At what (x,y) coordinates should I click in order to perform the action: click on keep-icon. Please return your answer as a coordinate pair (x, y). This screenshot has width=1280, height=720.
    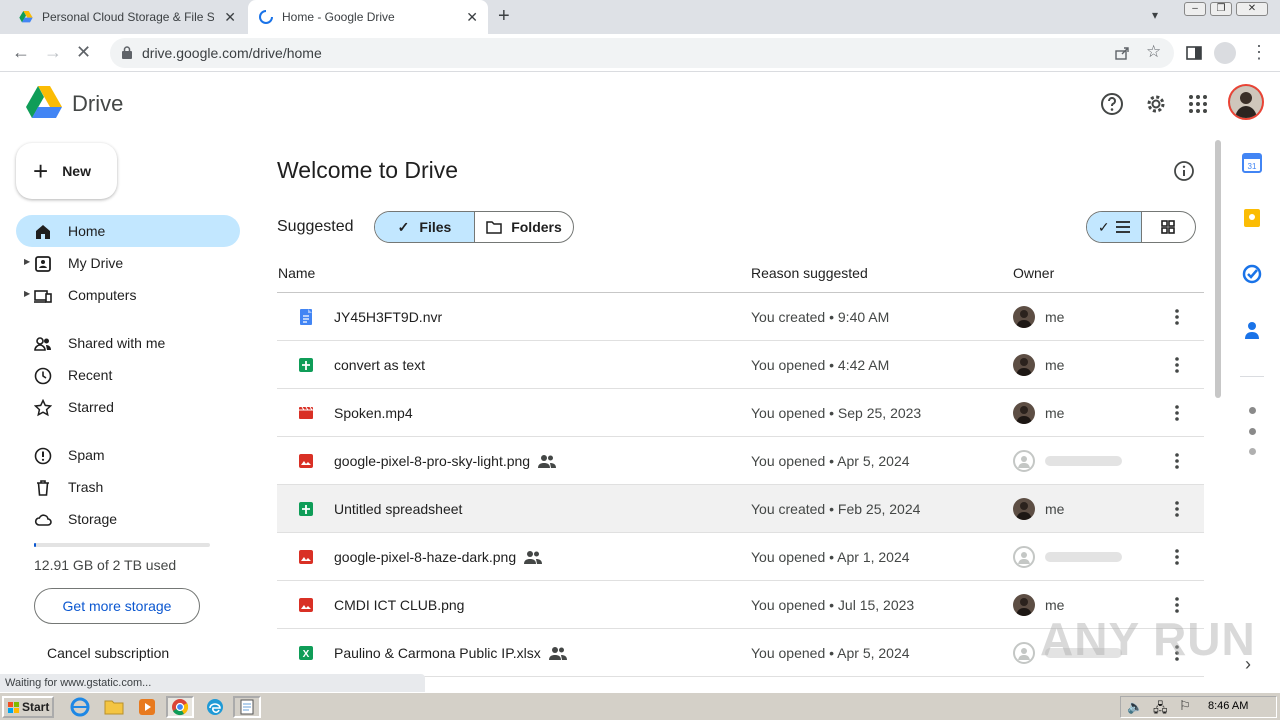
    Looking at the image, I should click on (1252, 218).